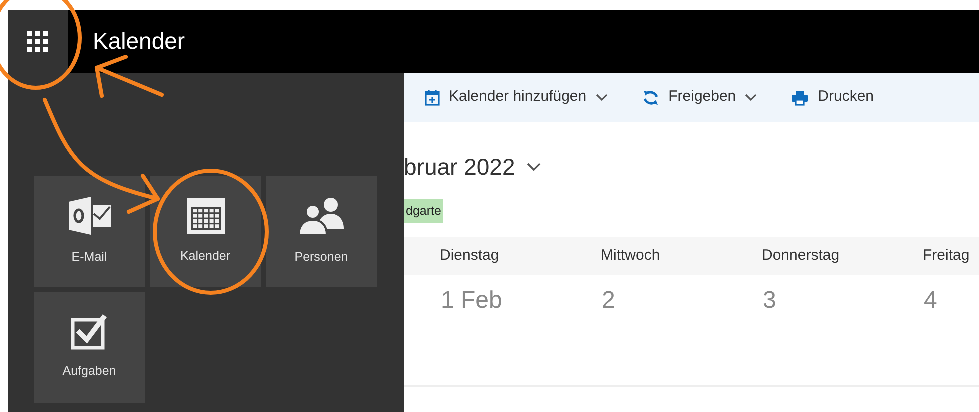 The height and width of the screenshot is (412, 979). What do you see at coordinates (424, 211) in the screenshot?
I see `calendar-tag: dgarte` at bounding box center [424, 211].